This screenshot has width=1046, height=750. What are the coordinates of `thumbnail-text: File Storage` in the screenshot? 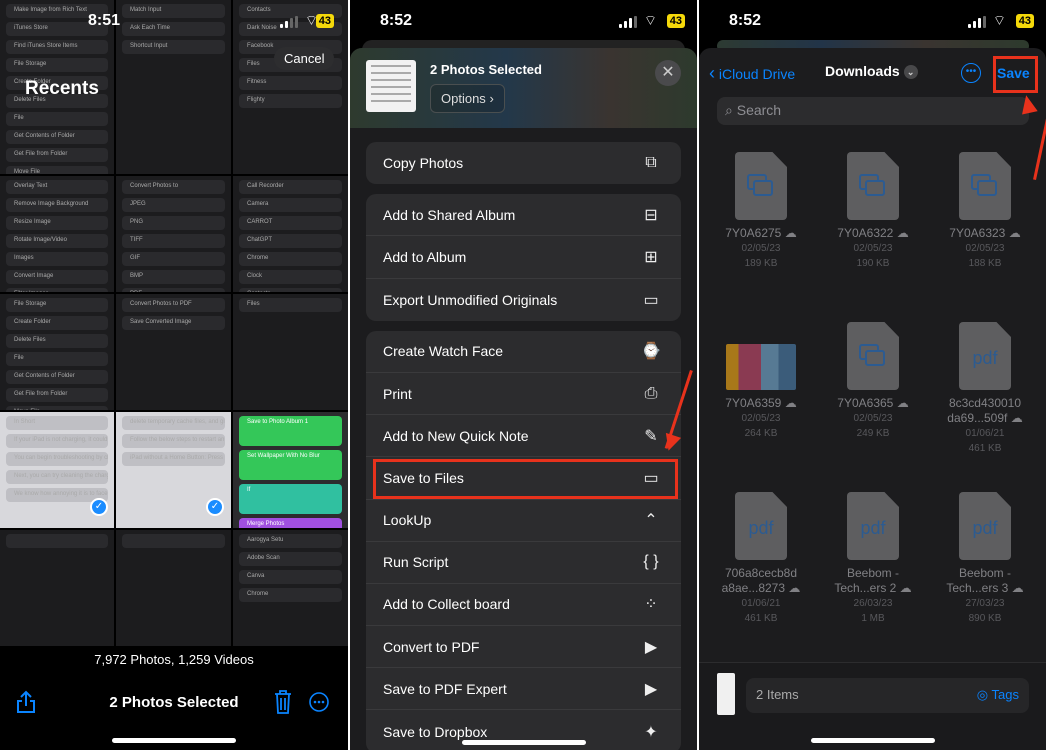 It's located at (57, 65).